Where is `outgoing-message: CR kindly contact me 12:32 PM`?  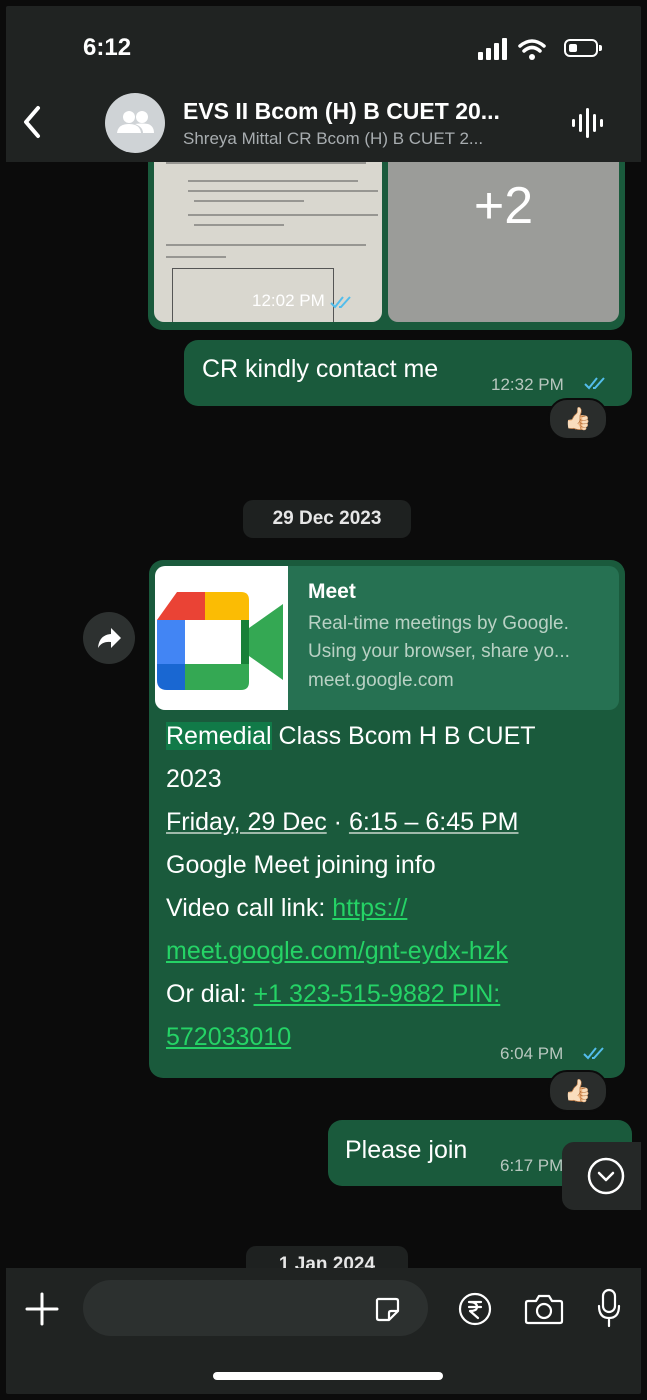
outgoing-message: CR kindly contact me 12:32 PM is located at coordinates (408, 373).